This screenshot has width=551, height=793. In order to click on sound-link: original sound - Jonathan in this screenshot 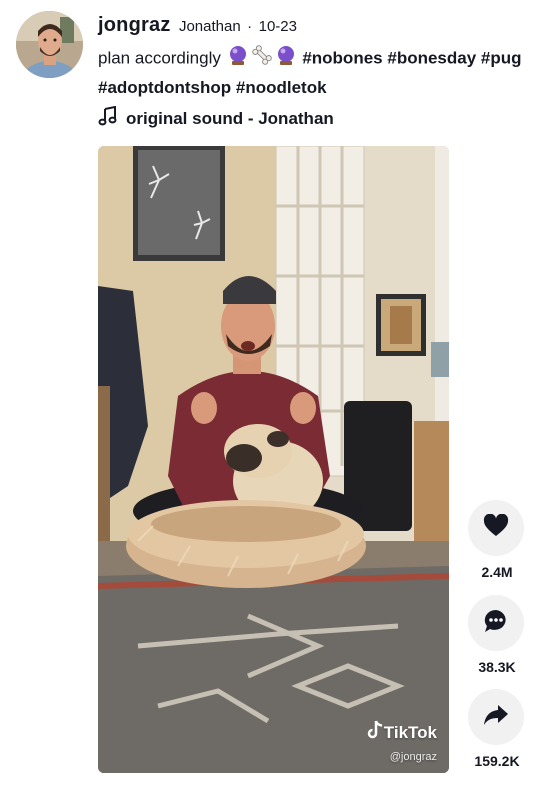, I will do `click(216, 118)`.